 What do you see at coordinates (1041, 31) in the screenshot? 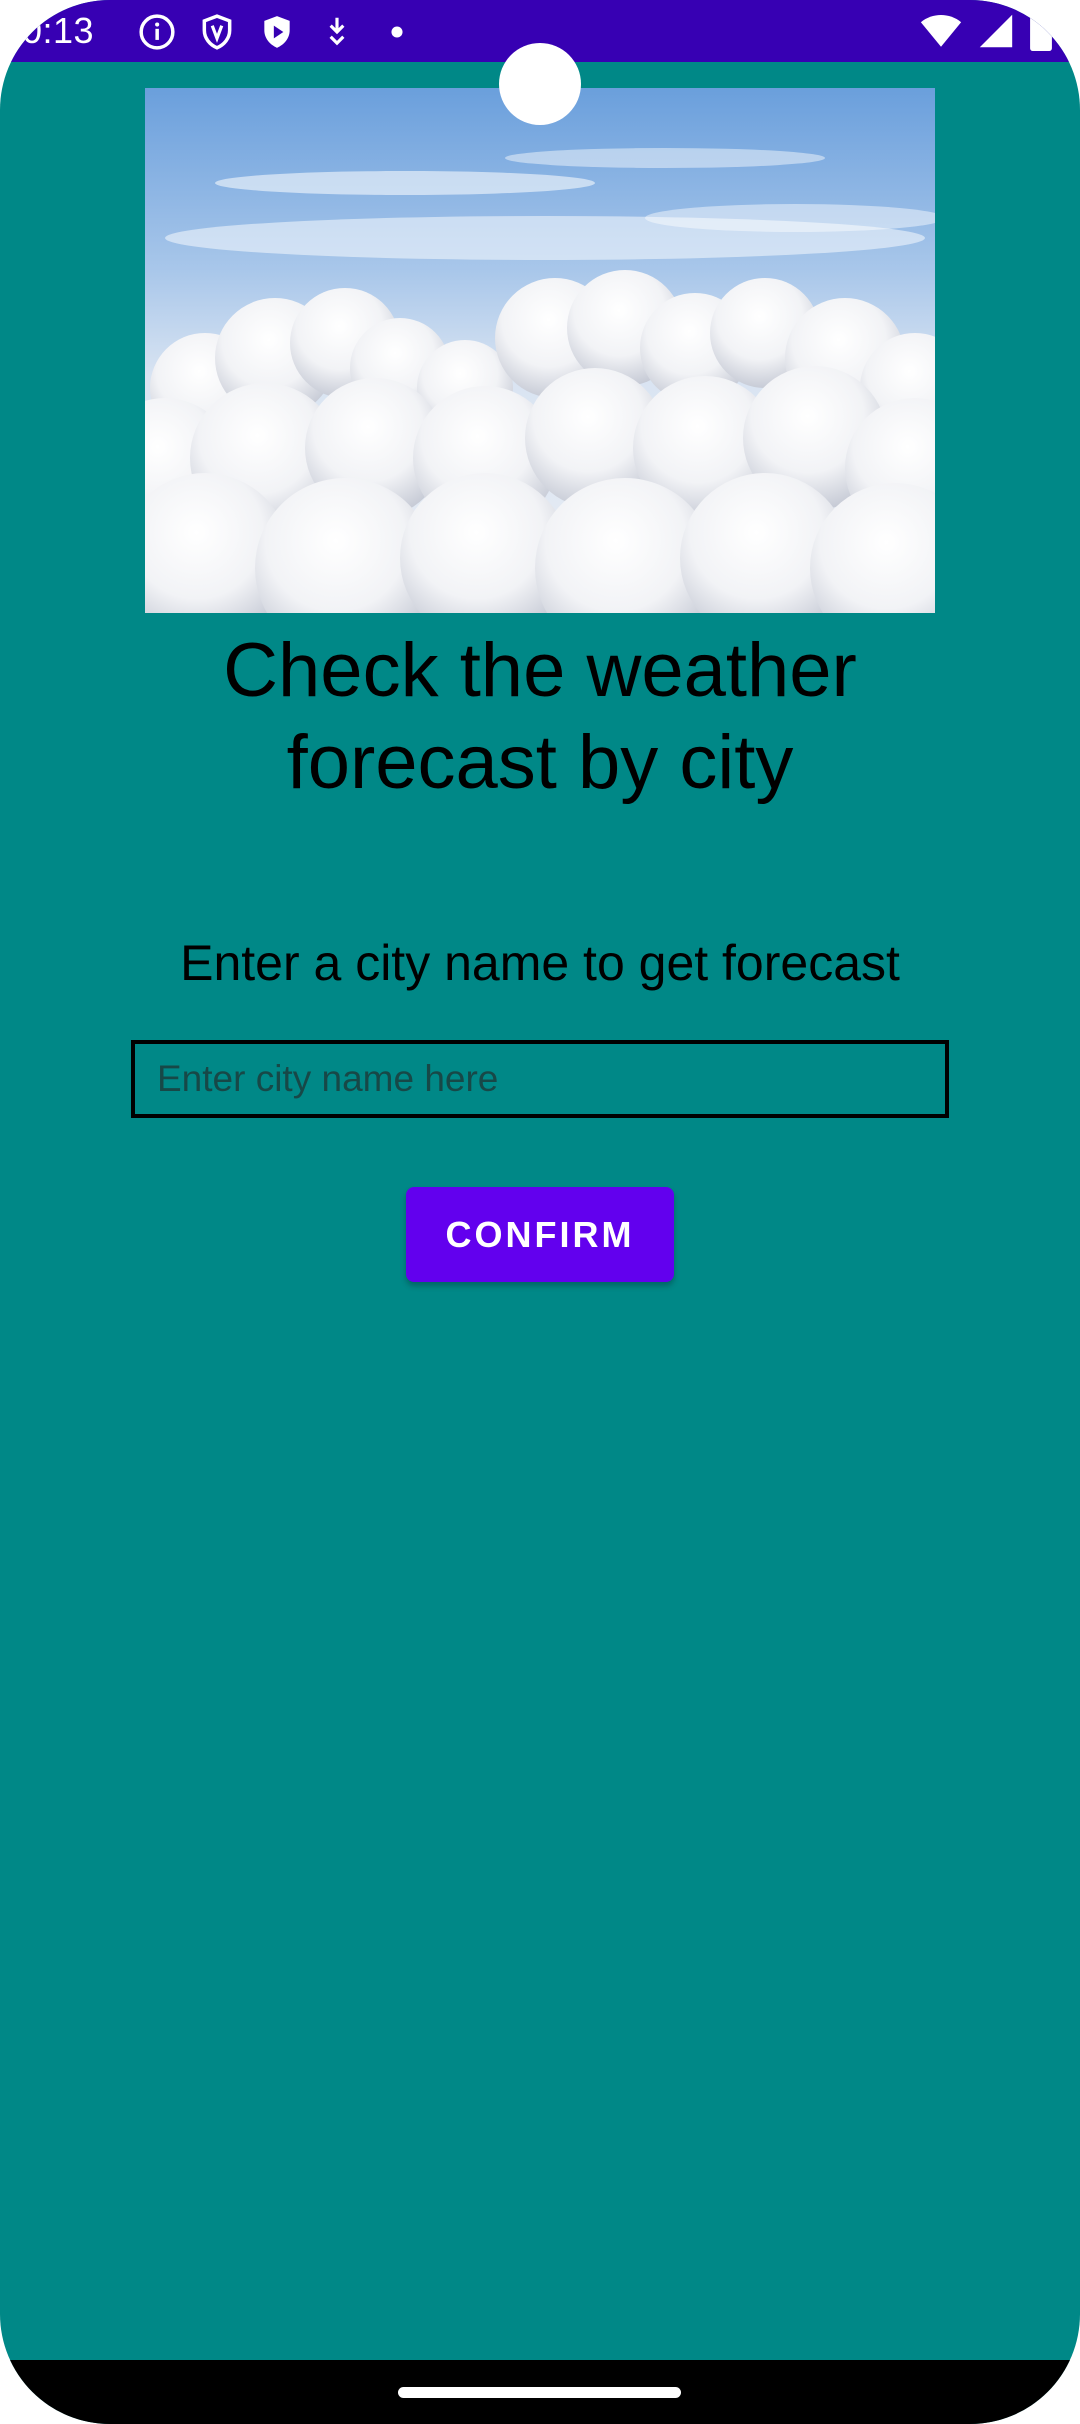
I see `battery-icon` at bounding box center [1041, 31].